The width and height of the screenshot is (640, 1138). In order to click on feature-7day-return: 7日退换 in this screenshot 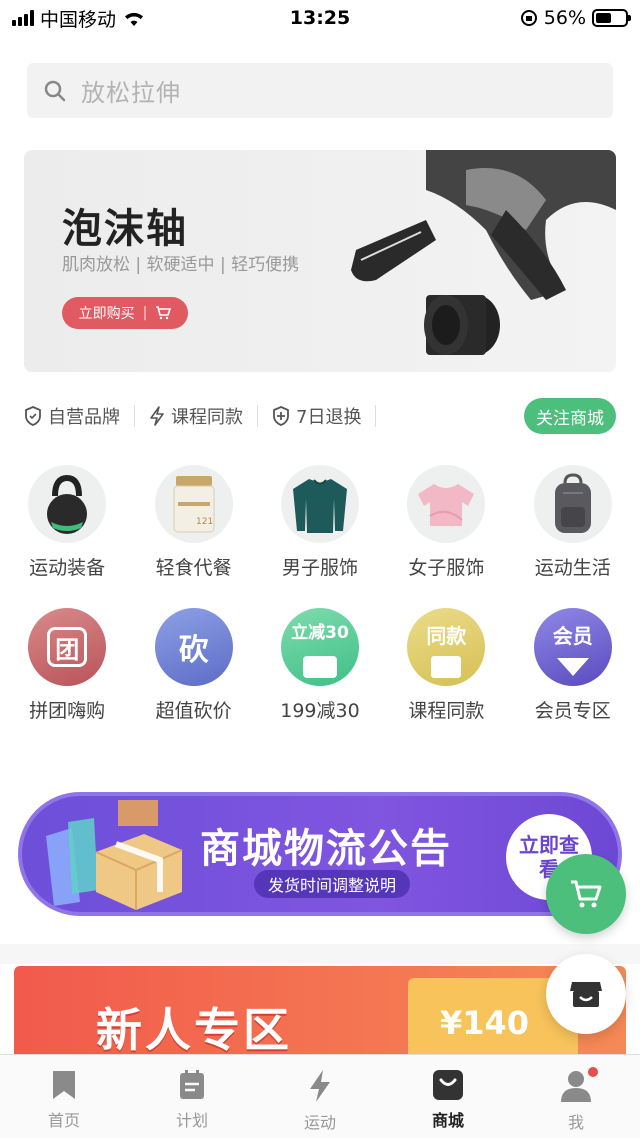, I will do `click(324, 416)`.